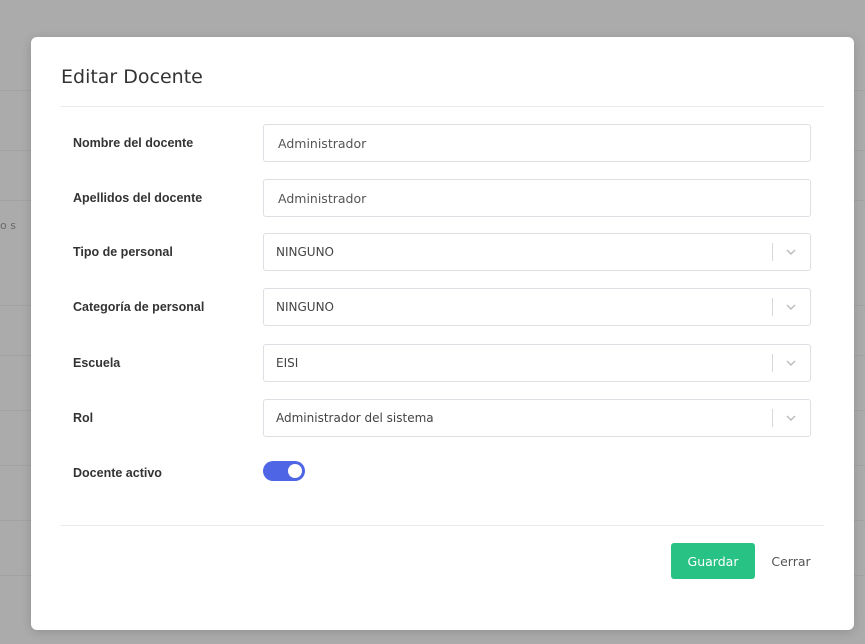 The height and width of the screenshot is (644, 865). I want to click on modal-title: Editar Docente, so click(132, 77).